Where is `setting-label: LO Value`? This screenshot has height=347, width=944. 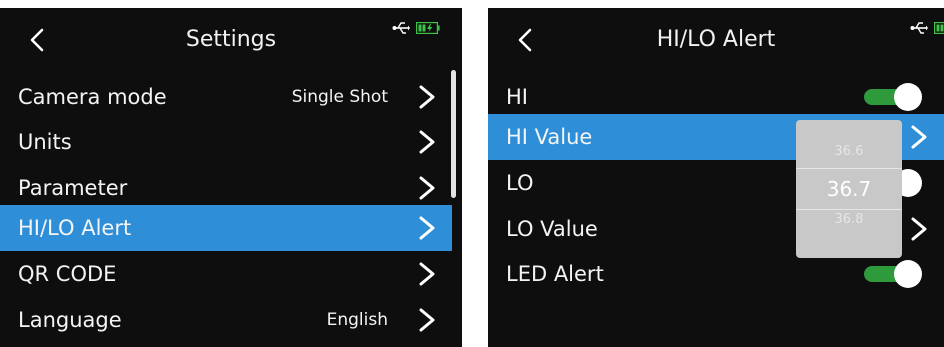
setting-label: LO Value is located at coordinates (552, 229).